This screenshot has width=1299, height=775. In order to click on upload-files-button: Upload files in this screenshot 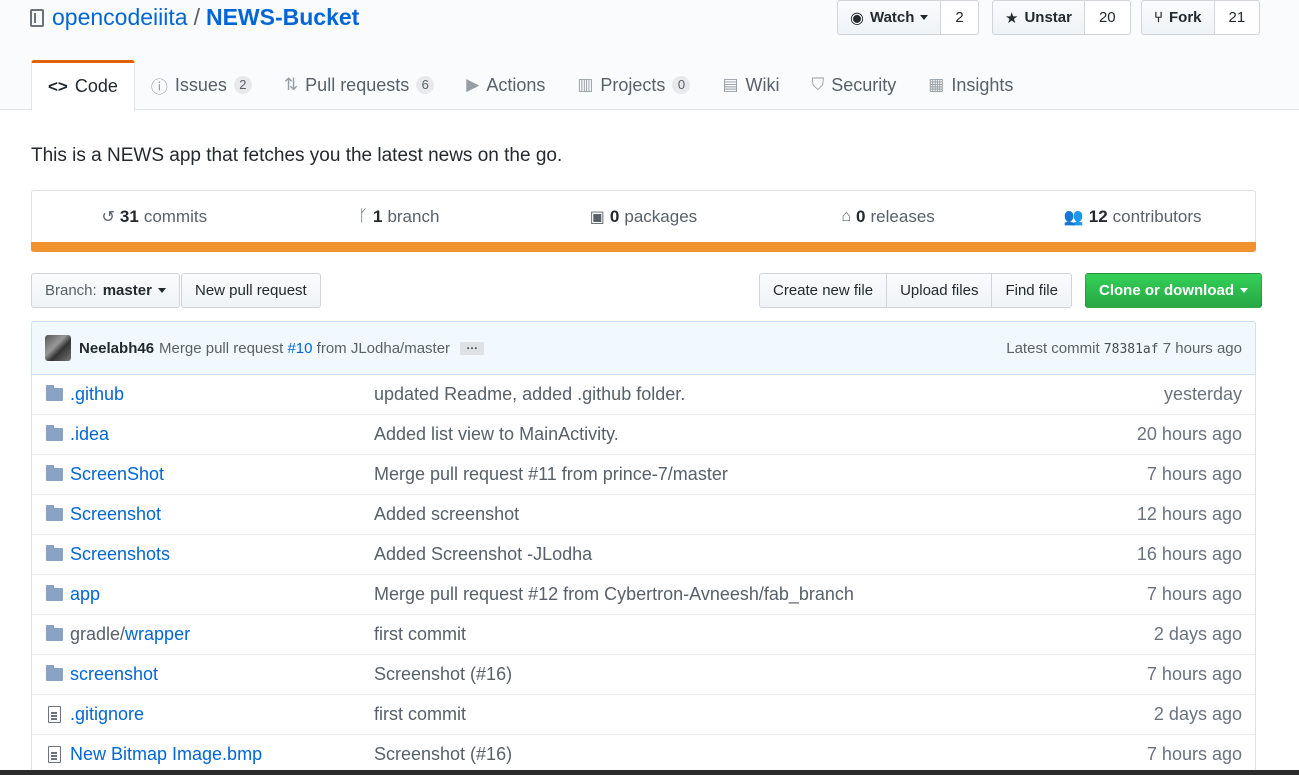, I will do `click(939, 290)`.